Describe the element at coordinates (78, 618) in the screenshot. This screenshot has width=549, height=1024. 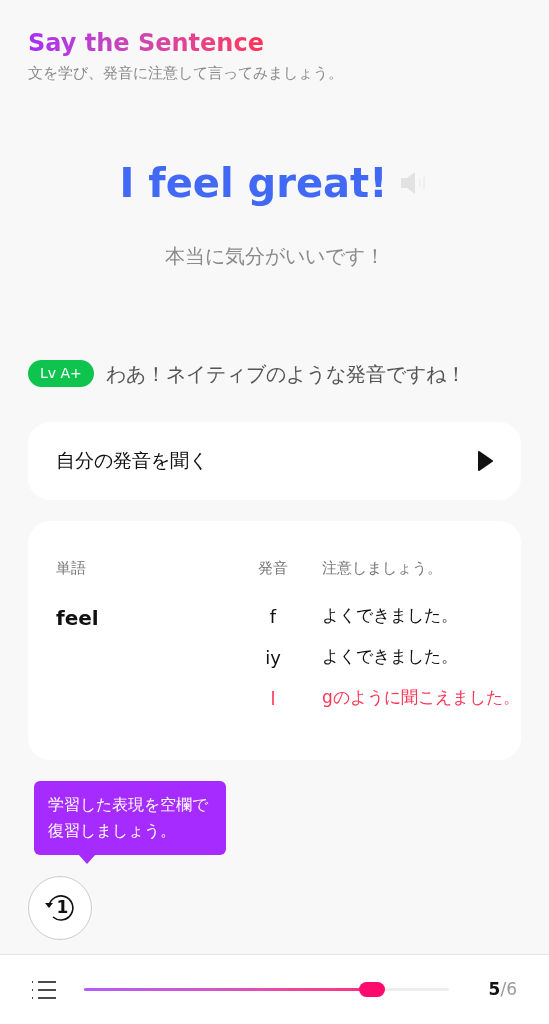
I see `word-text: feel` at that location.